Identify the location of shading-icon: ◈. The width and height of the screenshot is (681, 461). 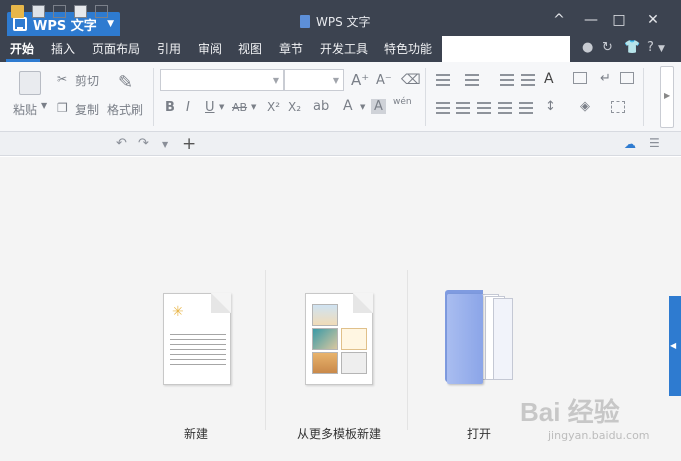
(585, 106).